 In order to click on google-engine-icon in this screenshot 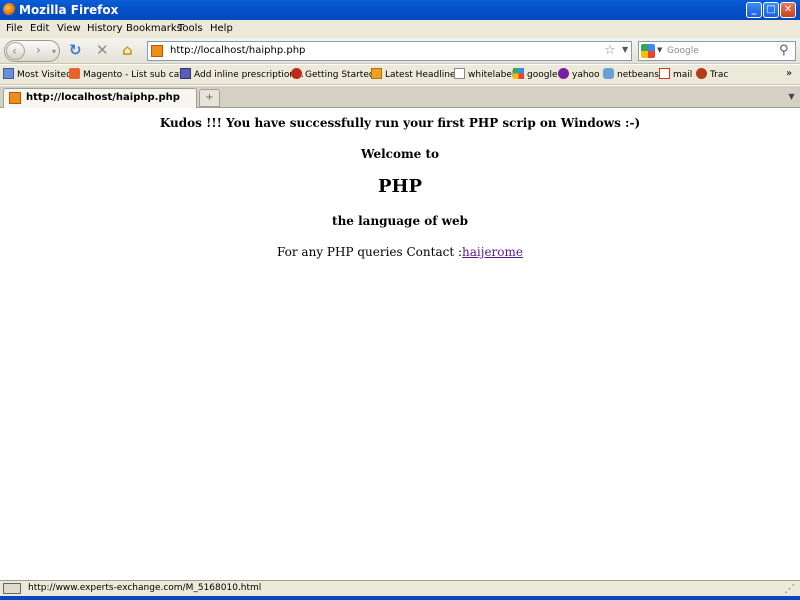, I will do `click(648, 51)`.